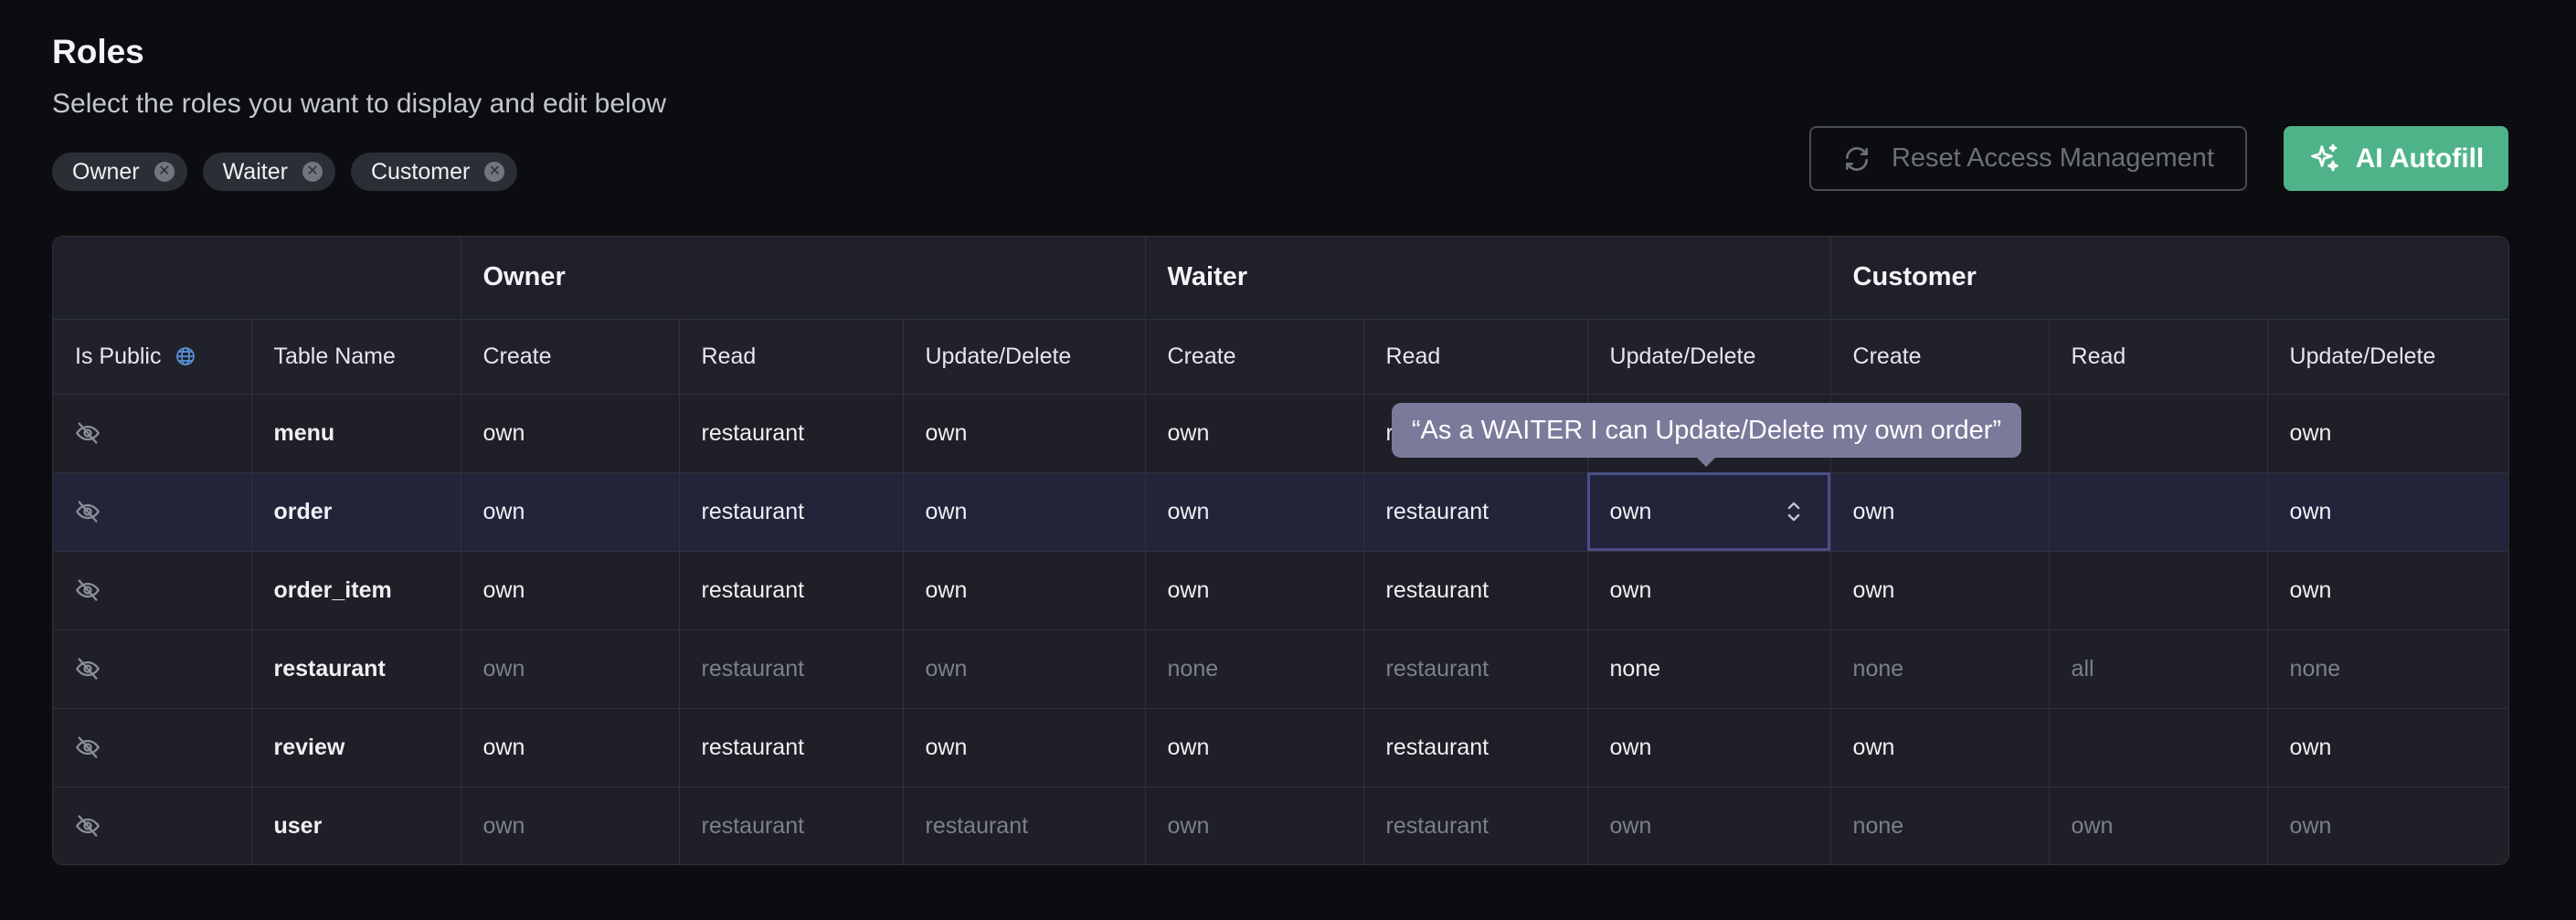  I want to click on role-chip-label: Owner, so click(106, 171).